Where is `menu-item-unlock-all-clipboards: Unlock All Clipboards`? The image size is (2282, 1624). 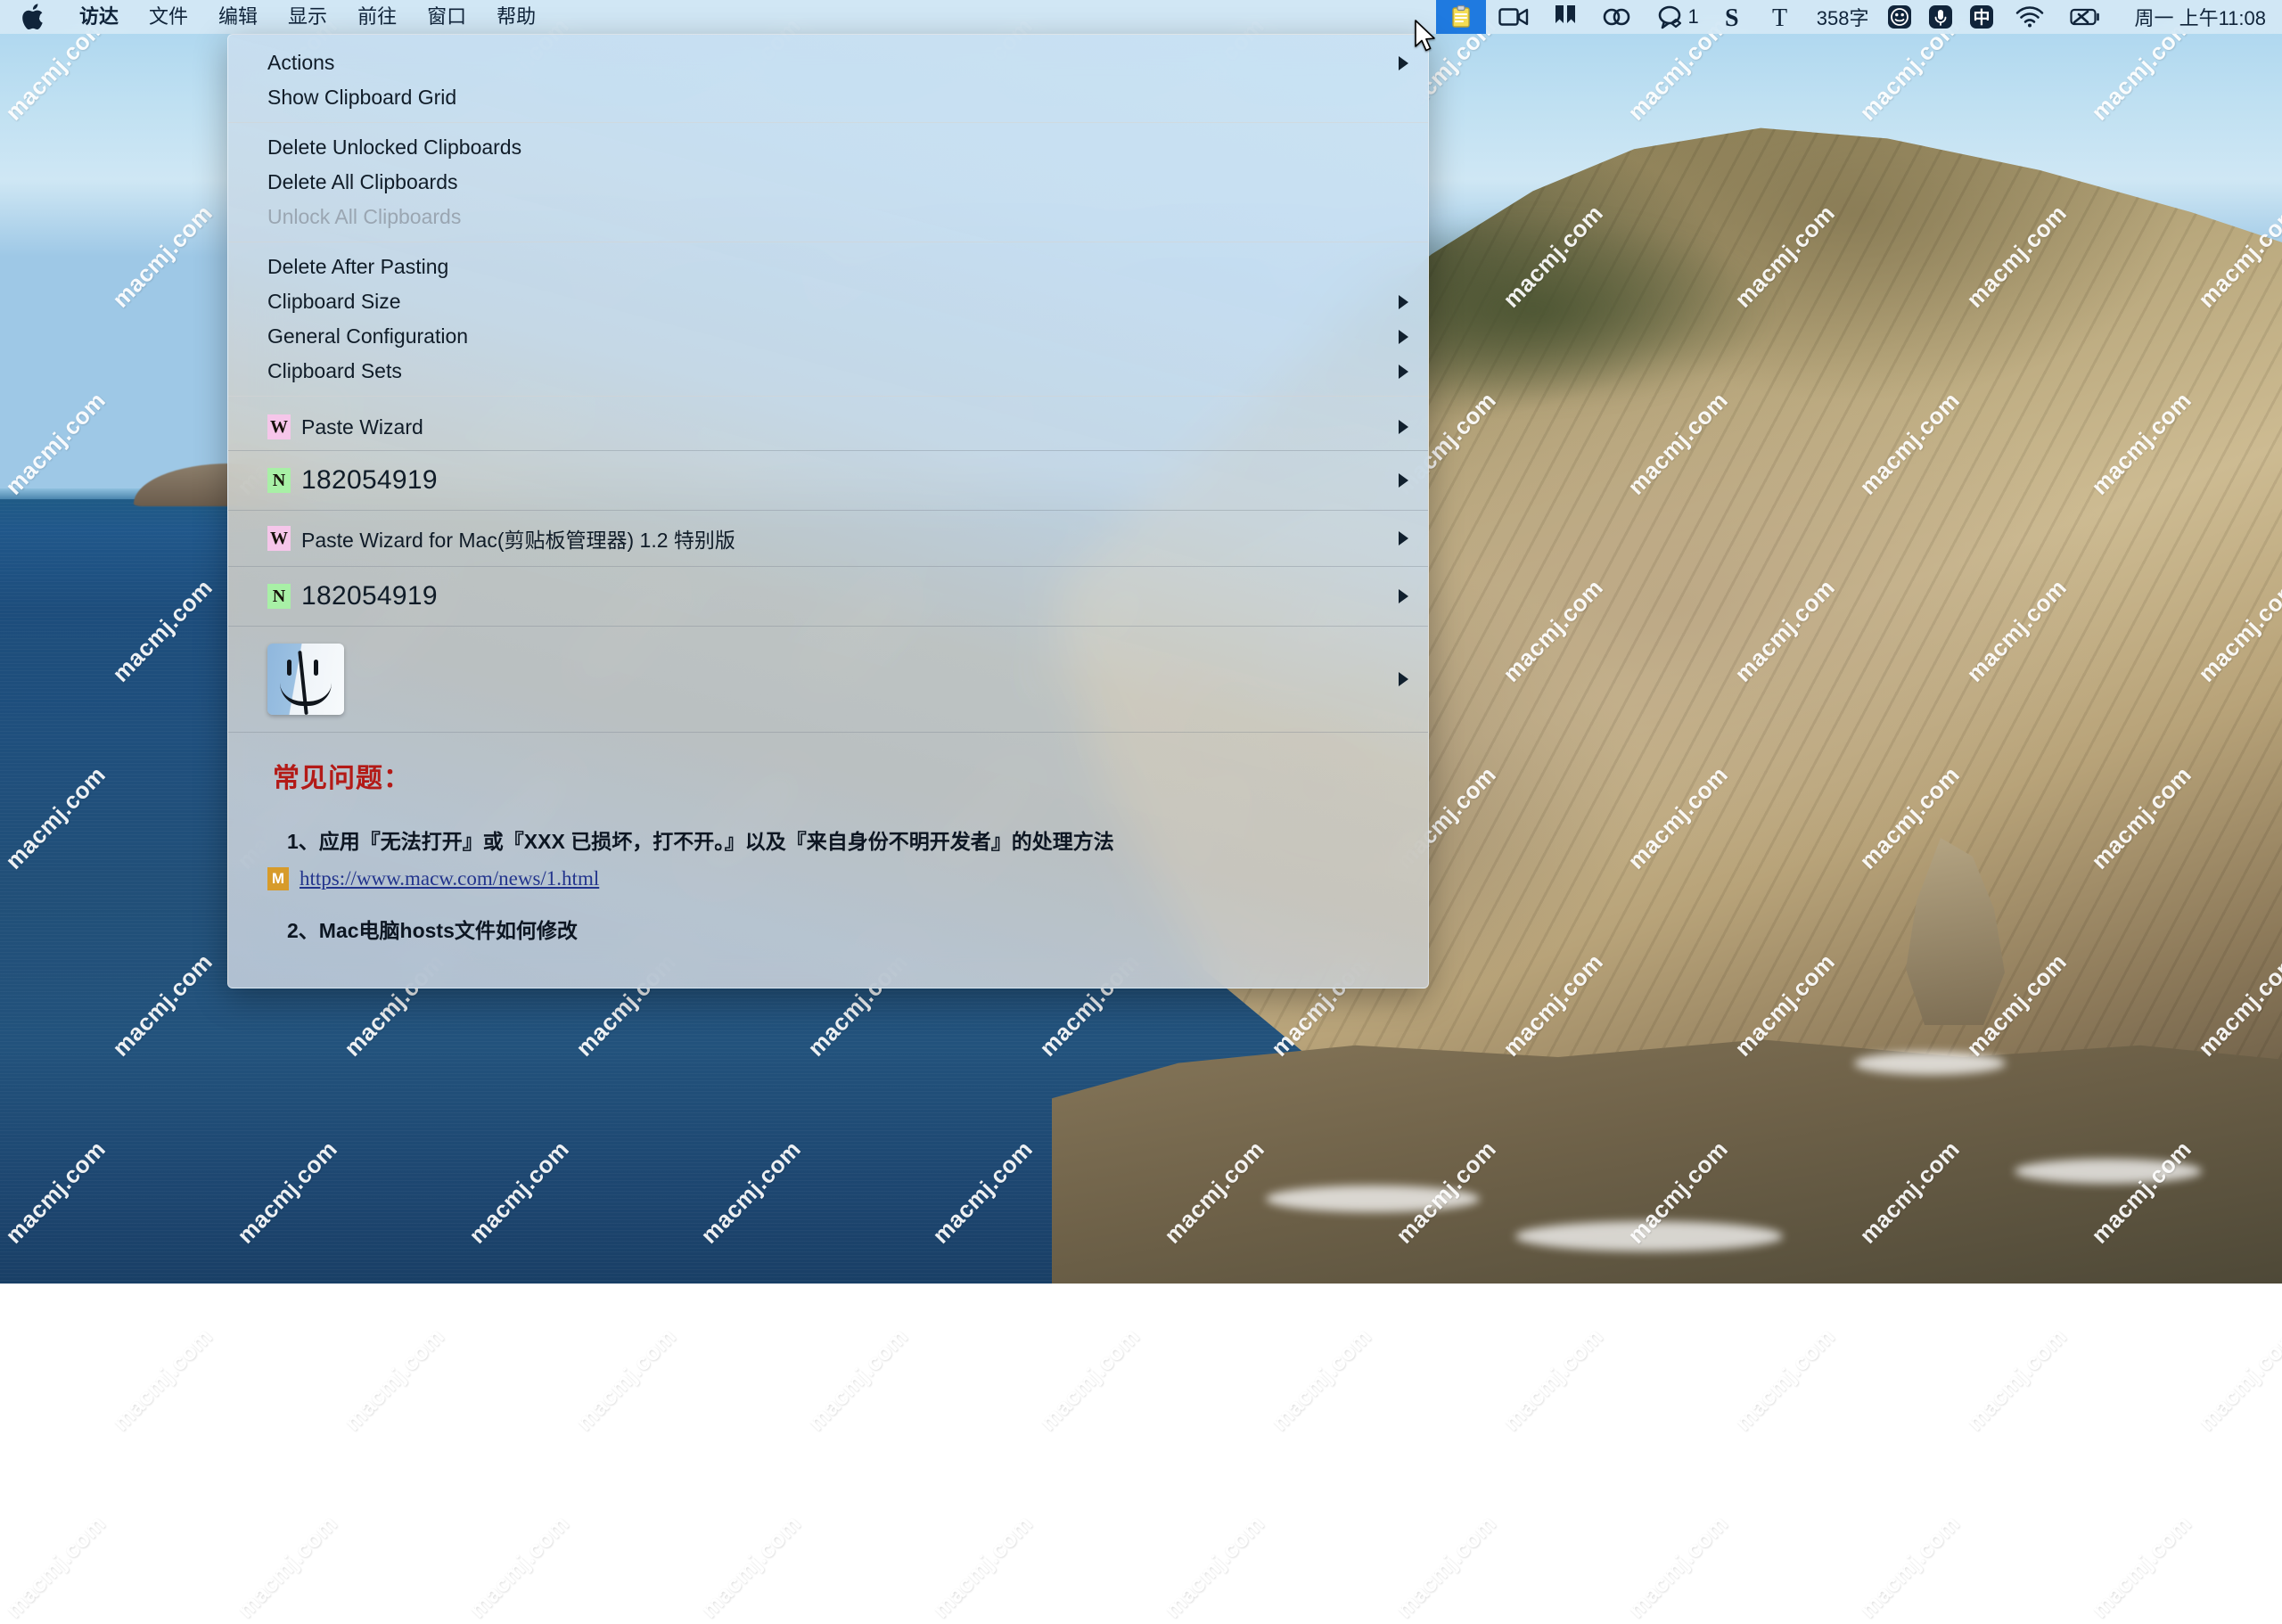
menu-item-unlock-all-clipboards: Unlock All Clipboards is located at coordinates (828, 217).